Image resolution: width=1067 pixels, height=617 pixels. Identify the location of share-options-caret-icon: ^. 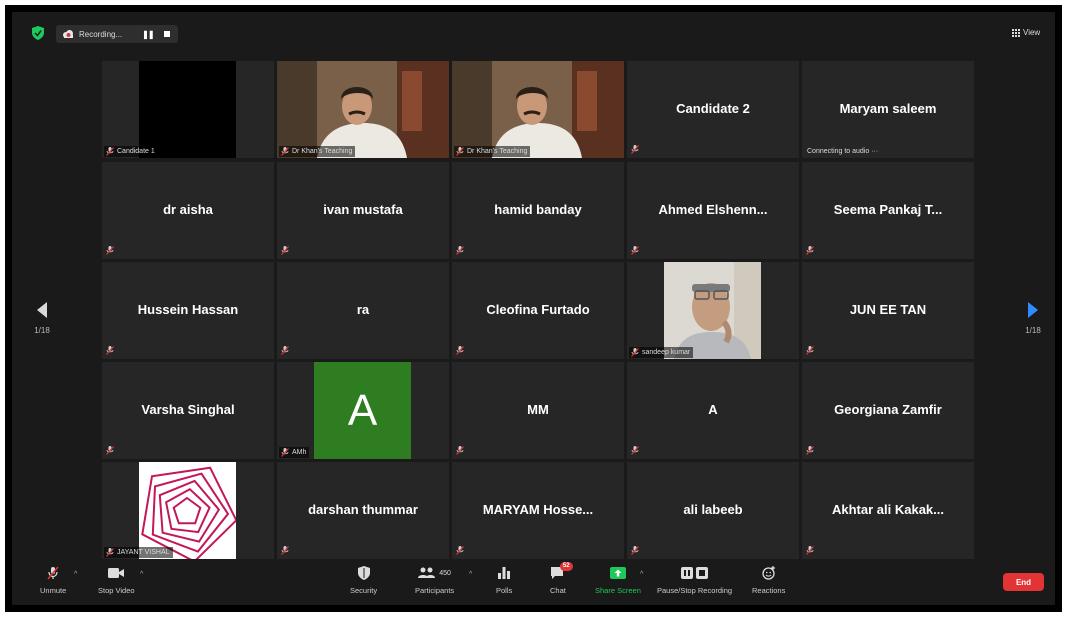
(641, 574).